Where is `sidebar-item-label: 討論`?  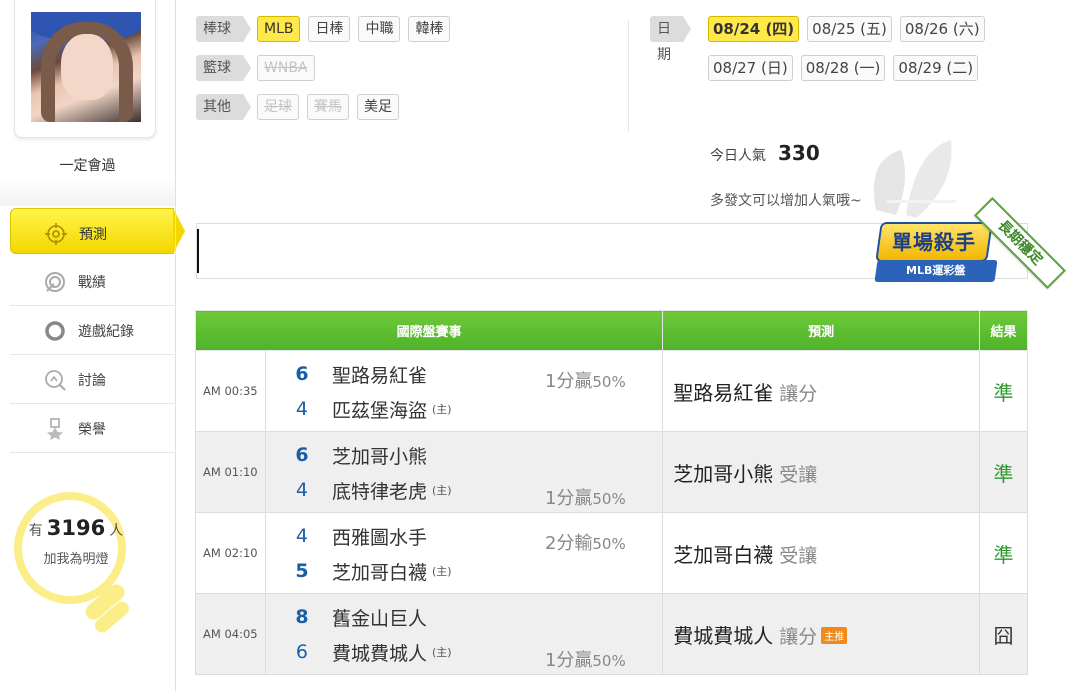 sidebar-item-label: 討論 is located at coordinates (92, 381).